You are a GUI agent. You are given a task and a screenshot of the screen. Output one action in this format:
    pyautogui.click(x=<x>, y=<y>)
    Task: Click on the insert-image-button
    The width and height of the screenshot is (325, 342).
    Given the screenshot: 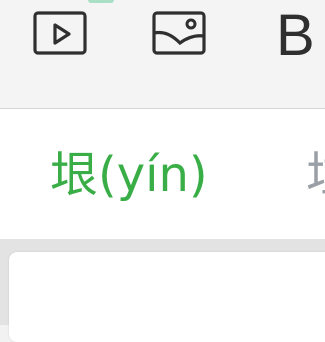 What is the action you would take?
    pyautogui.click(x=179, y=33)
    